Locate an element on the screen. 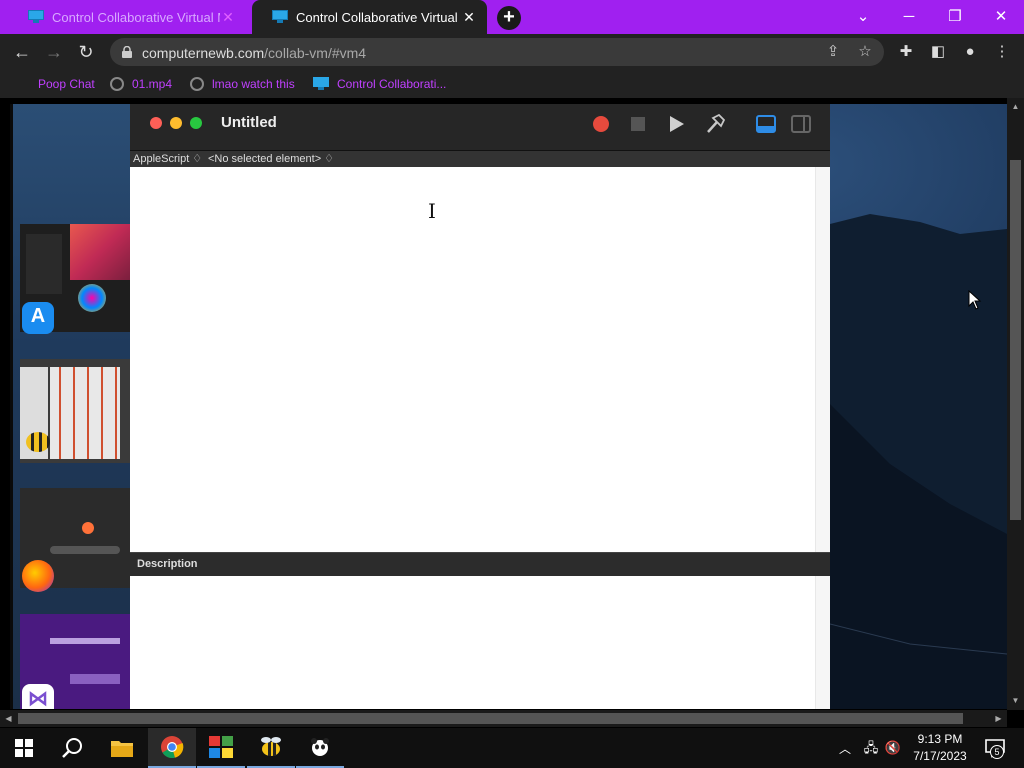  bookmark-label: lmao watch this is located at coordinates (253, 84).